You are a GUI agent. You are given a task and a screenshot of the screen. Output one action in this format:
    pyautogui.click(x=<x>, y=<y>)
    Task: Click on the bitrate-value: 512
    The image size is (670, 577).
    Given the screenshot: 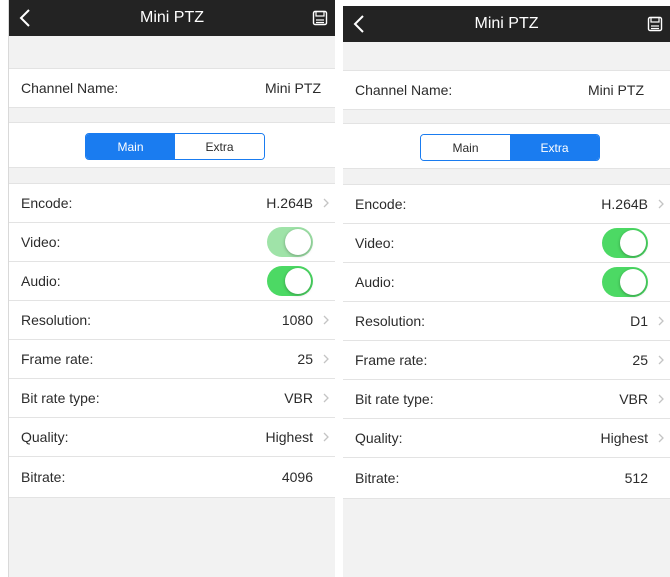 What is the action you would take?
    pyautogui.click(x=636, y=478)
    